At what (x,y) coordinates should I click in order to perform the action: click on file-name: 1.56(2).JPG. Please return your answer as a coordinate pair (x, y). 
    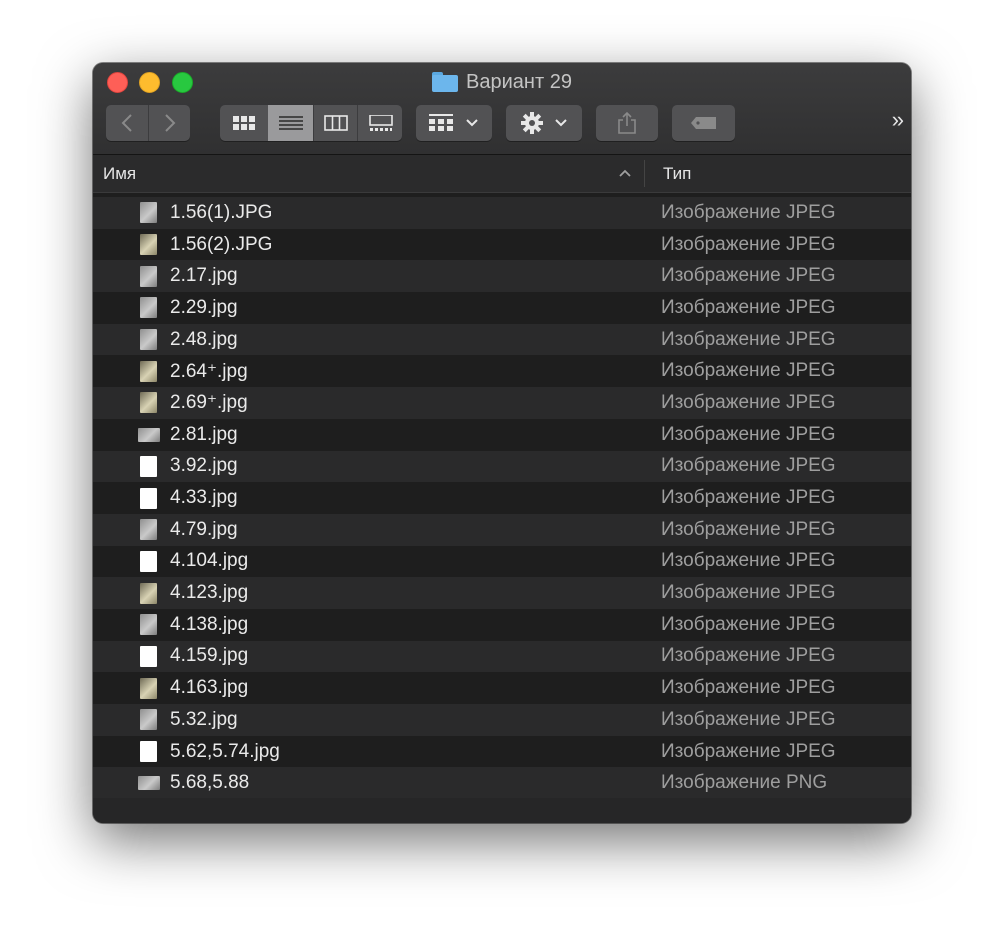
    Looking at the image, I should click on (221, 244).